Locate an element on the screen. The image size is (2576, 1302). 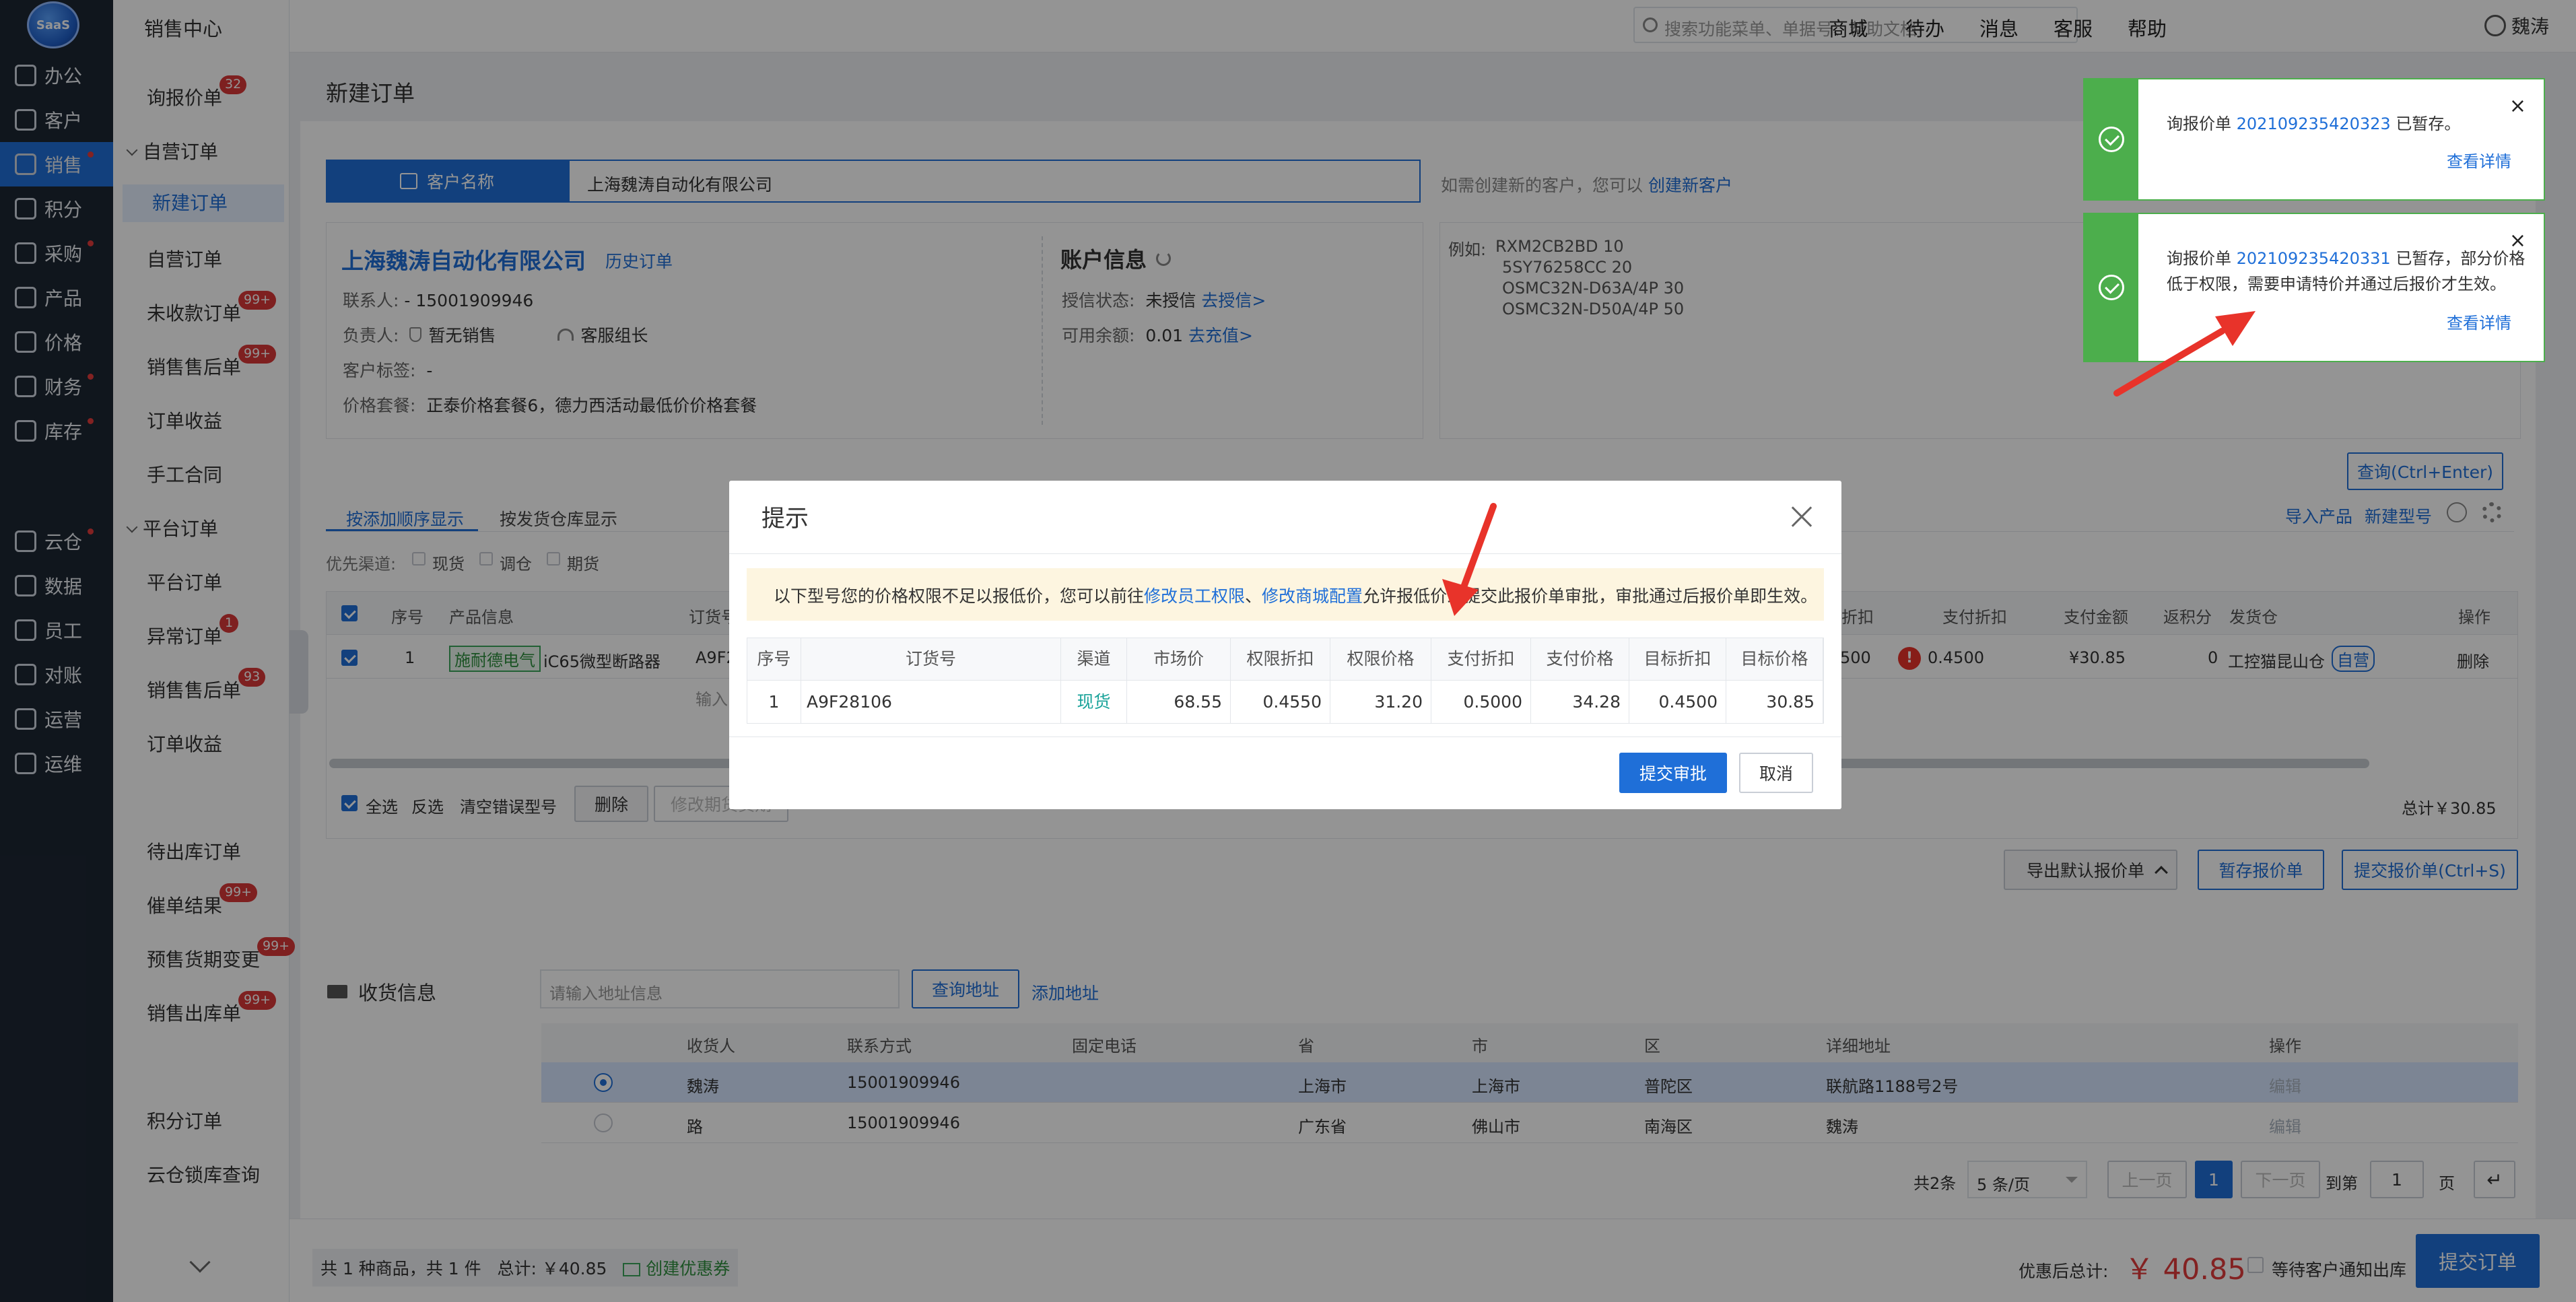
annotation-arrows is located at coordinates (1849, 463).